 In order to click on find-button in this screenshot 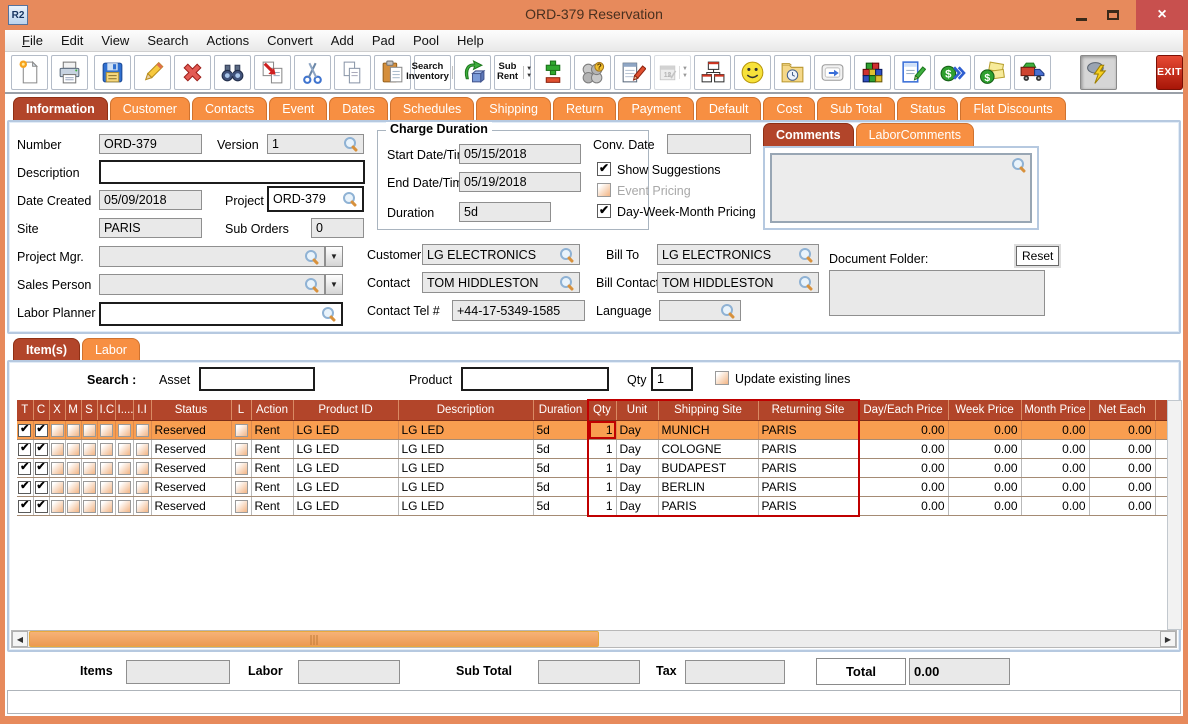, I will do `click(232, 72)`.